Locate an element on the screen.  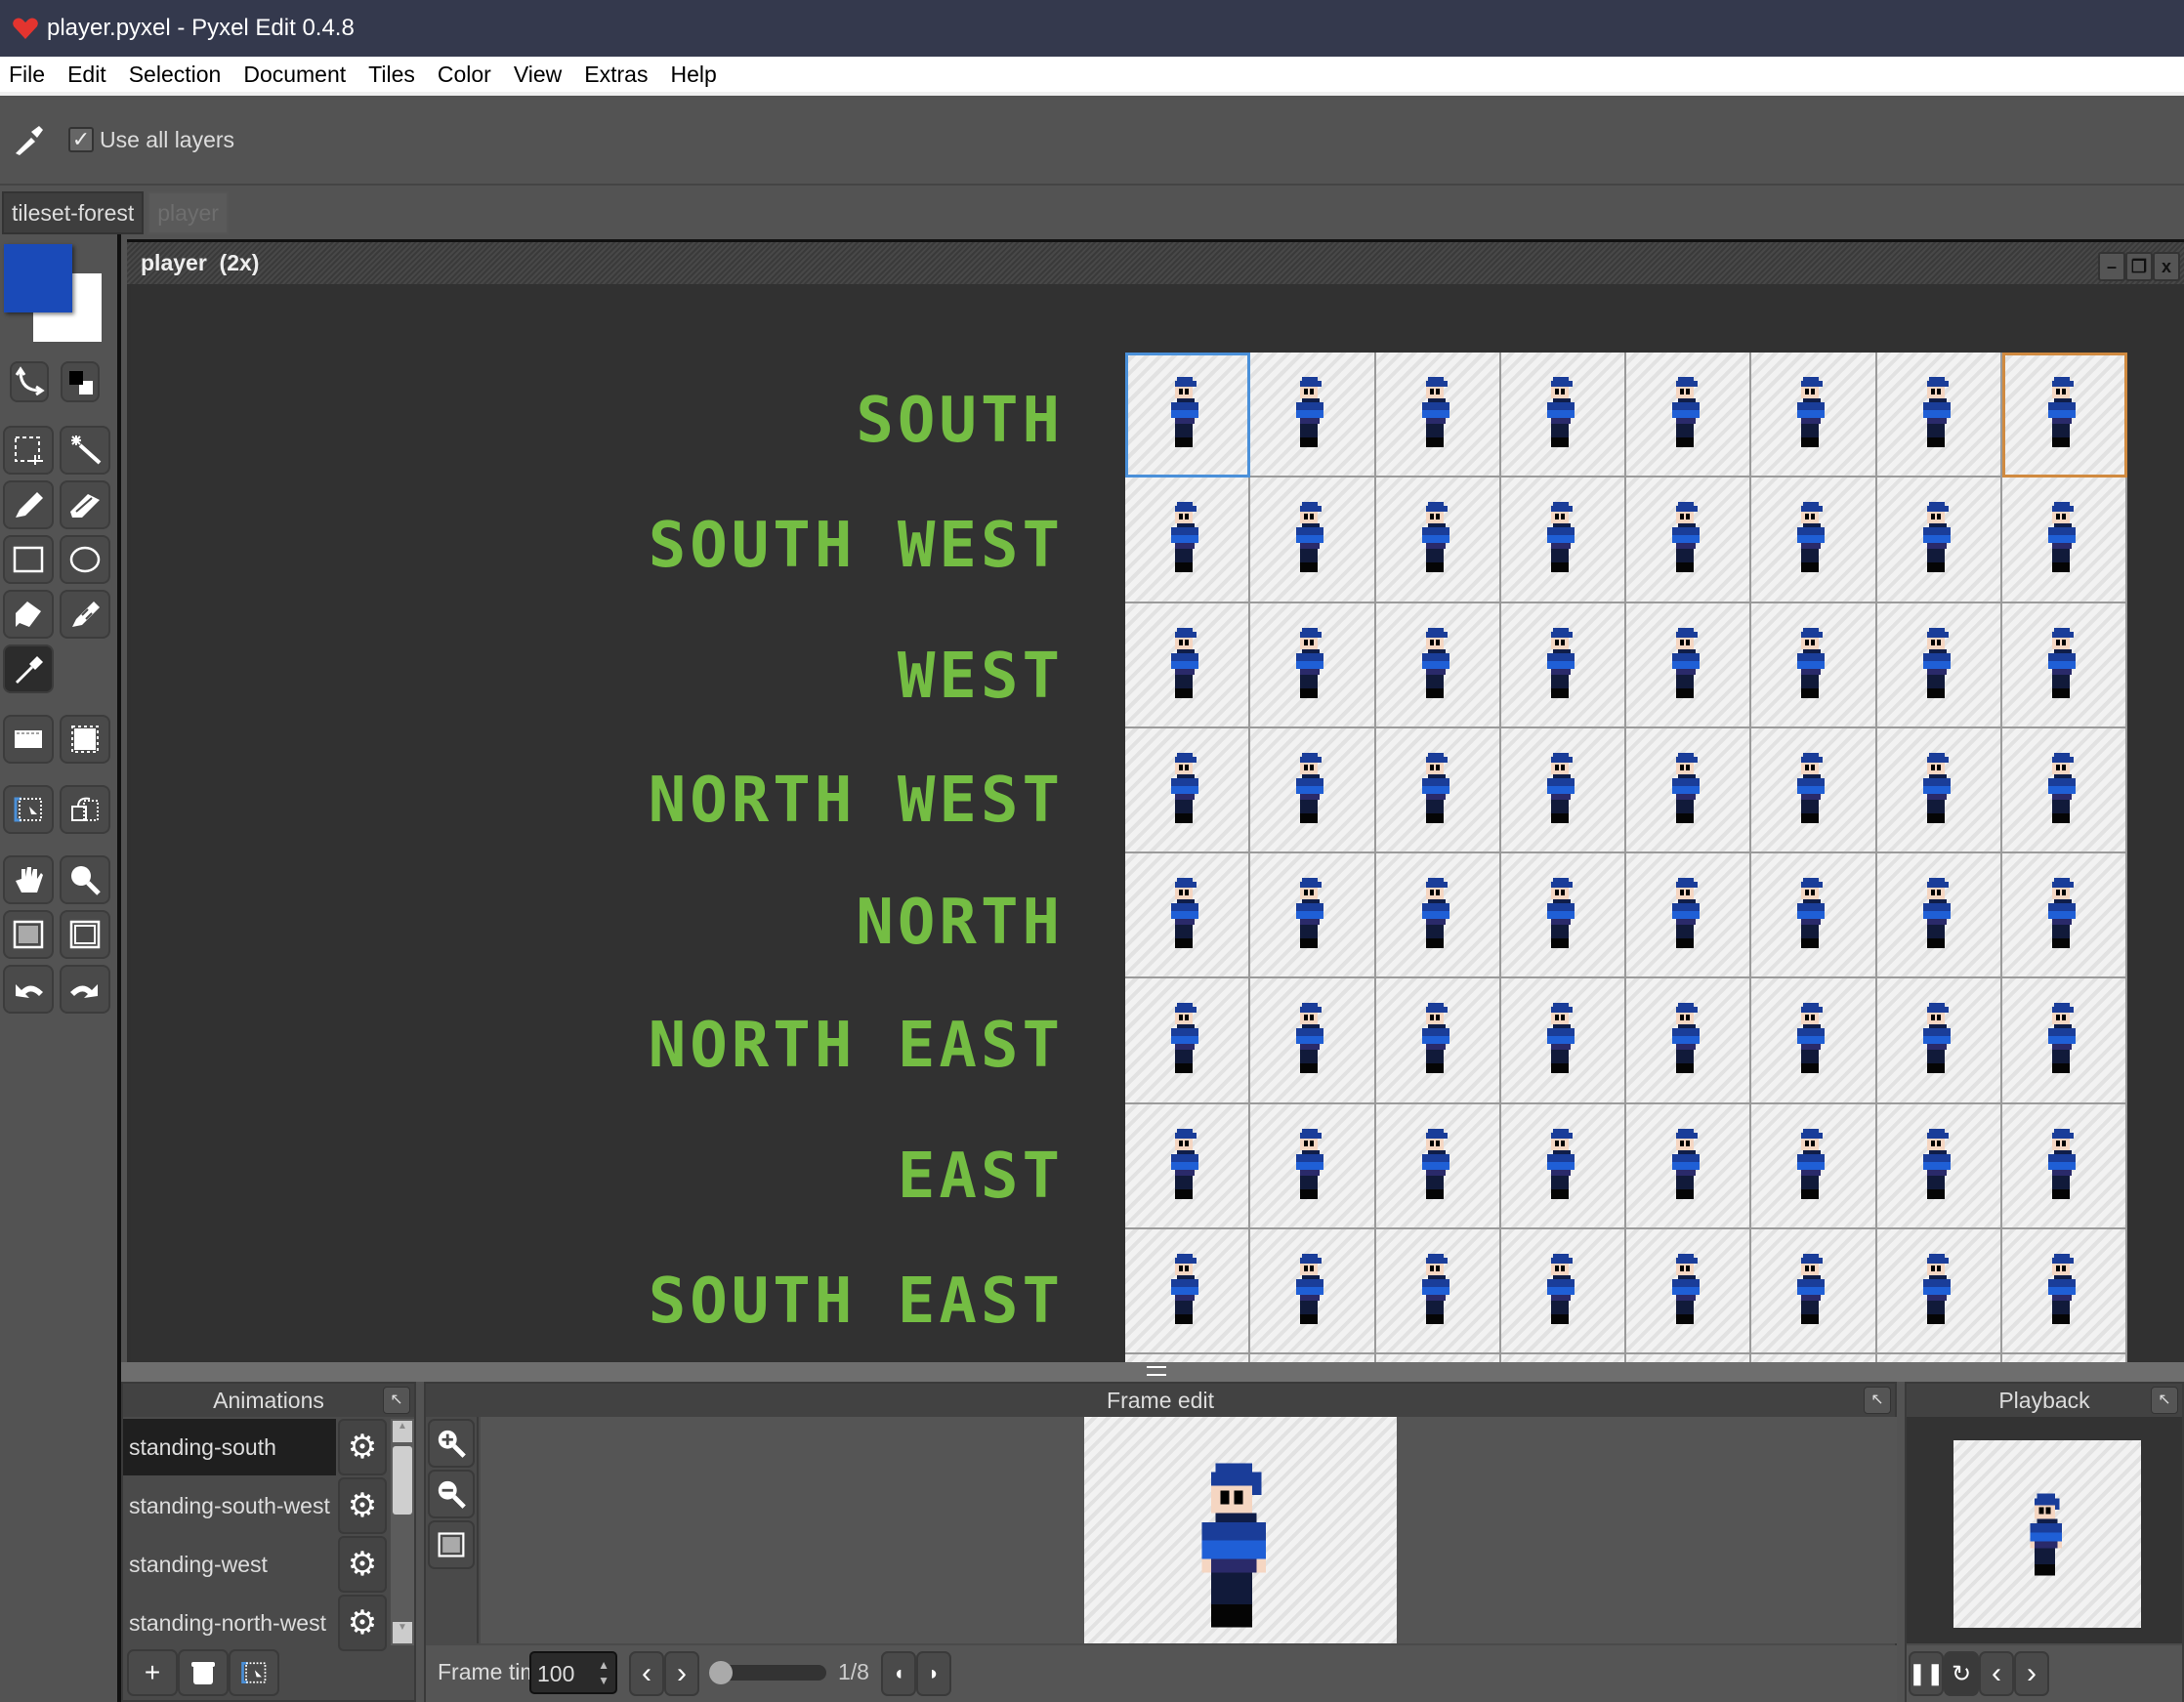
rect-select-tool is located at coordinates (28, 450).